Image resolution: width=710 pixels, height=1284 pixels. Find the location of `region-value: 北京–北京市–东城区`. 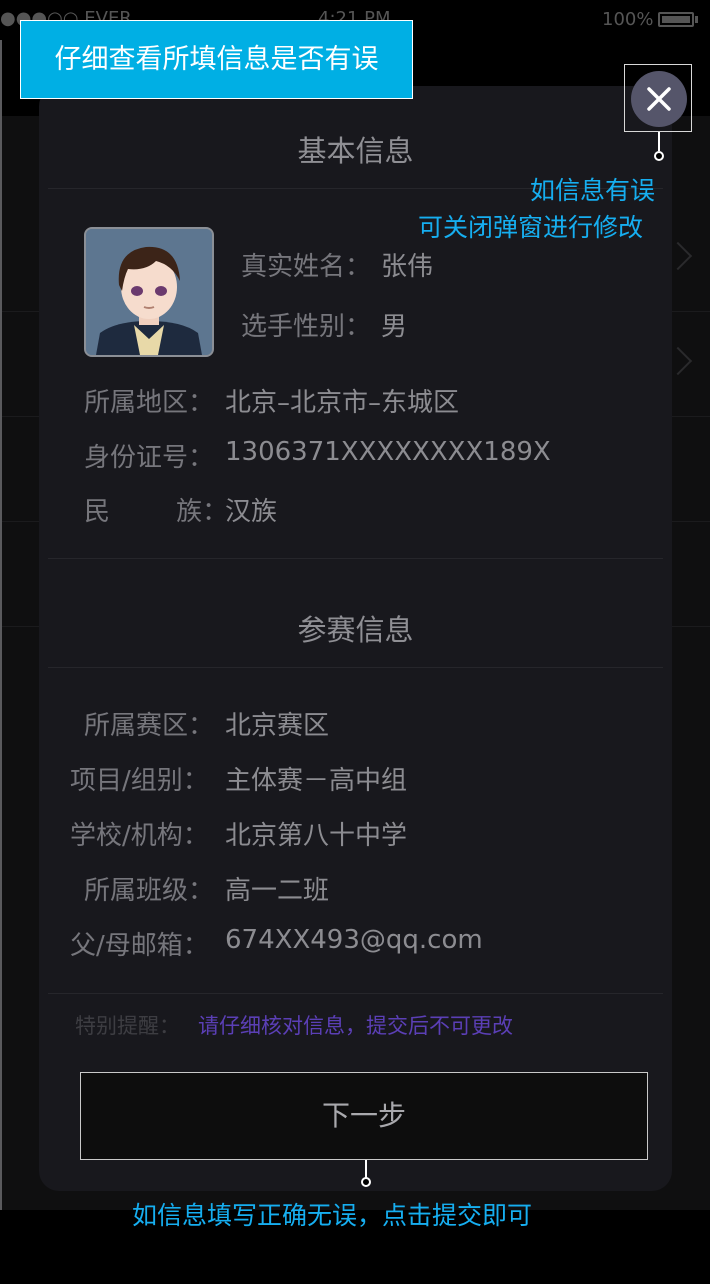

region-value: 北京–北京市–东城区 is located at coordinates (342, 403).